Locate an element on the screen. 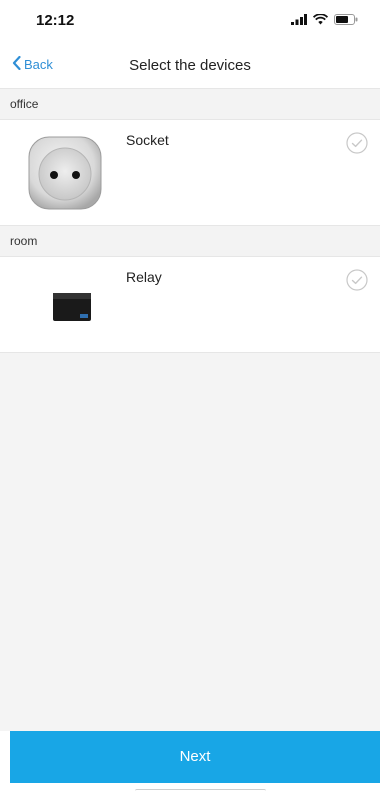  signal-icon is located at coordinates (299, 21).